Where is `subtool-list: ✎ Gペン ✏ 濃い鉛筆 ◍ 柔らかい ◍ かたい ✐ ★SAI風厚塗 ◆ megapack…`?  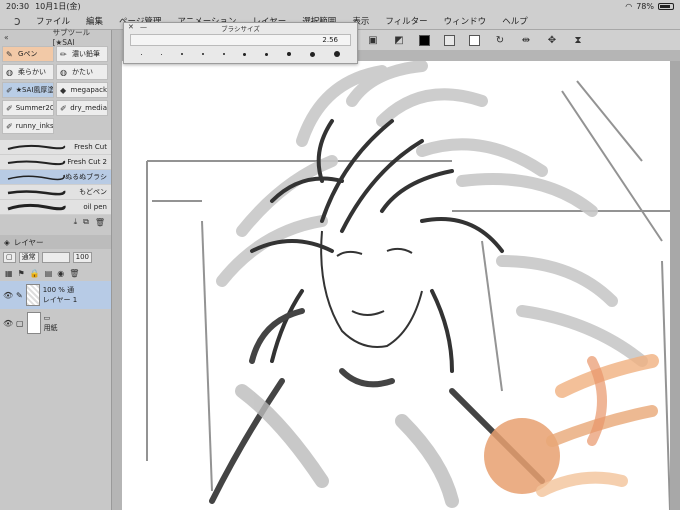
subtool-list: ✎ Gペン ✏ 濃い鉛筆 ◍ 柔らかい ◍ かたい ✐ ★SAI風厚塗 ◆ megapack… is located at coordinates (55, 90).